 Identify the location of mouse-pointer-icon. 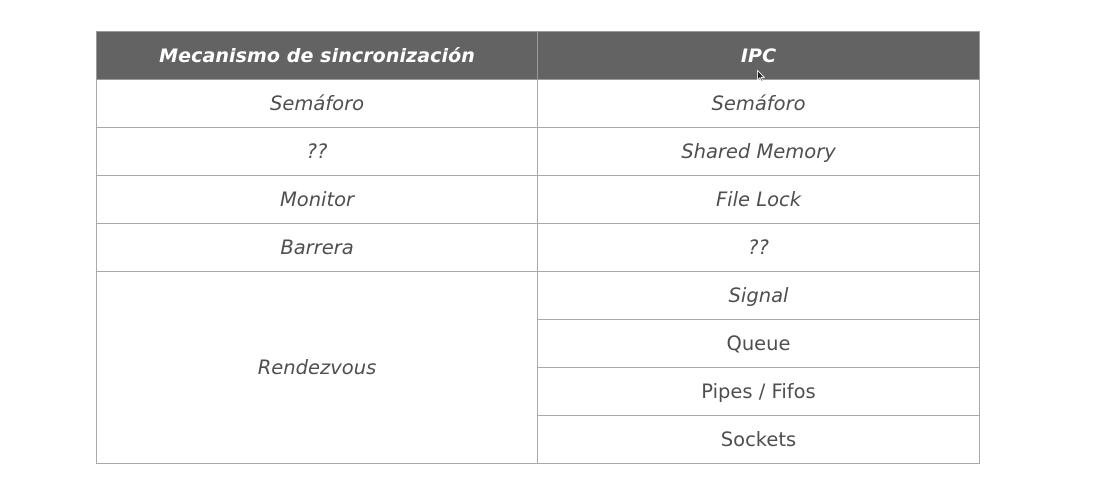
(761, 76).